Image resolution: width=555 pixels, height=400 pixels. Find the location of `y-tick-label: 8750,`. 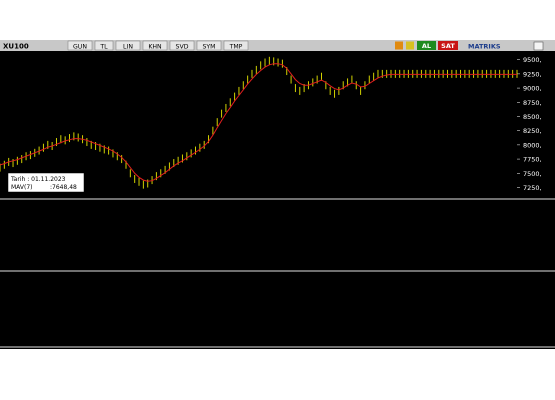

y-tick-label: 8750, is located at coordinates (532, 103).